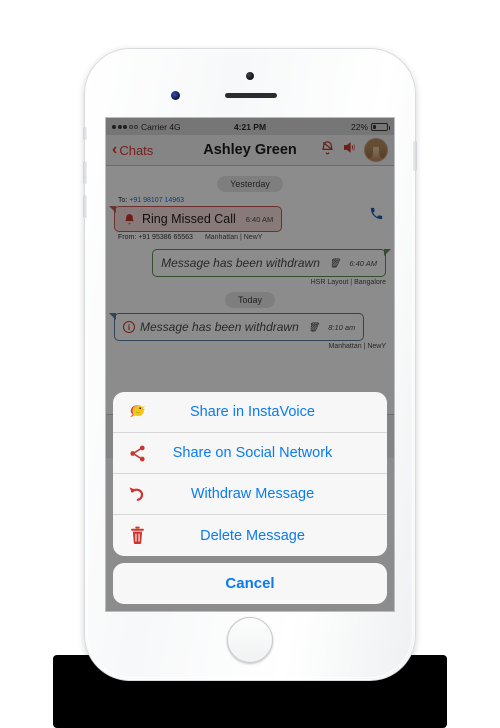 The image size is (500, 728). What do you see at coordinates (85, 172) in the screenshot?
I see `volume-up-button` at bounding box center [85, 172].